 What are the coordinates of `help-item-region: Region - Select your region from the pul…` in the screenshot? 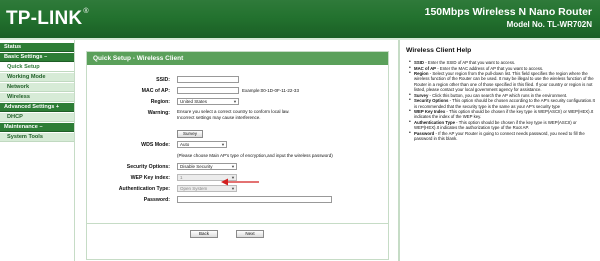 It's located at (503, 81).